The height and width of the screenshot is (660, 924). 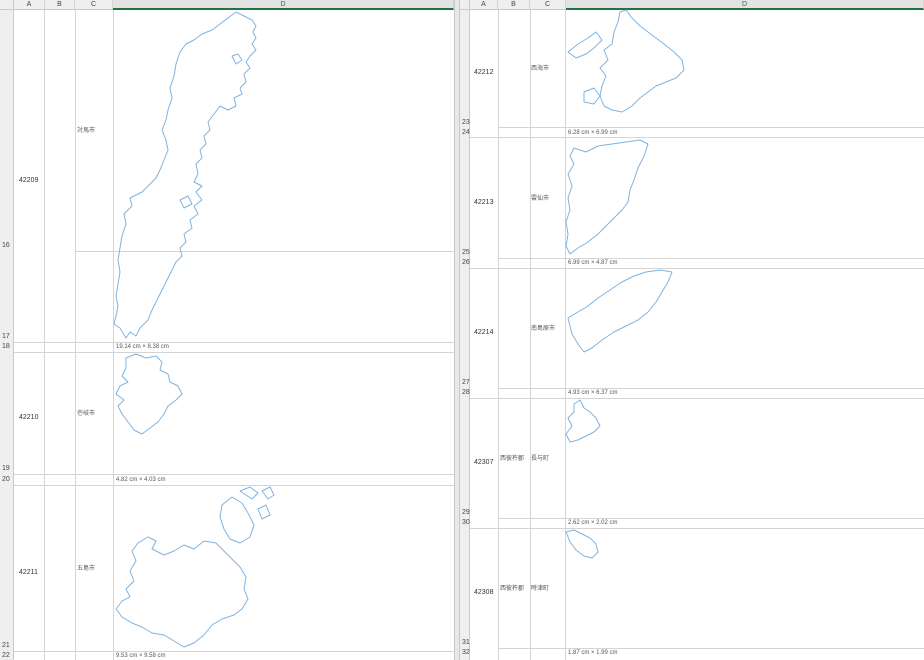 I want to click on cell-code: 42210, so click(x=28, y=418).